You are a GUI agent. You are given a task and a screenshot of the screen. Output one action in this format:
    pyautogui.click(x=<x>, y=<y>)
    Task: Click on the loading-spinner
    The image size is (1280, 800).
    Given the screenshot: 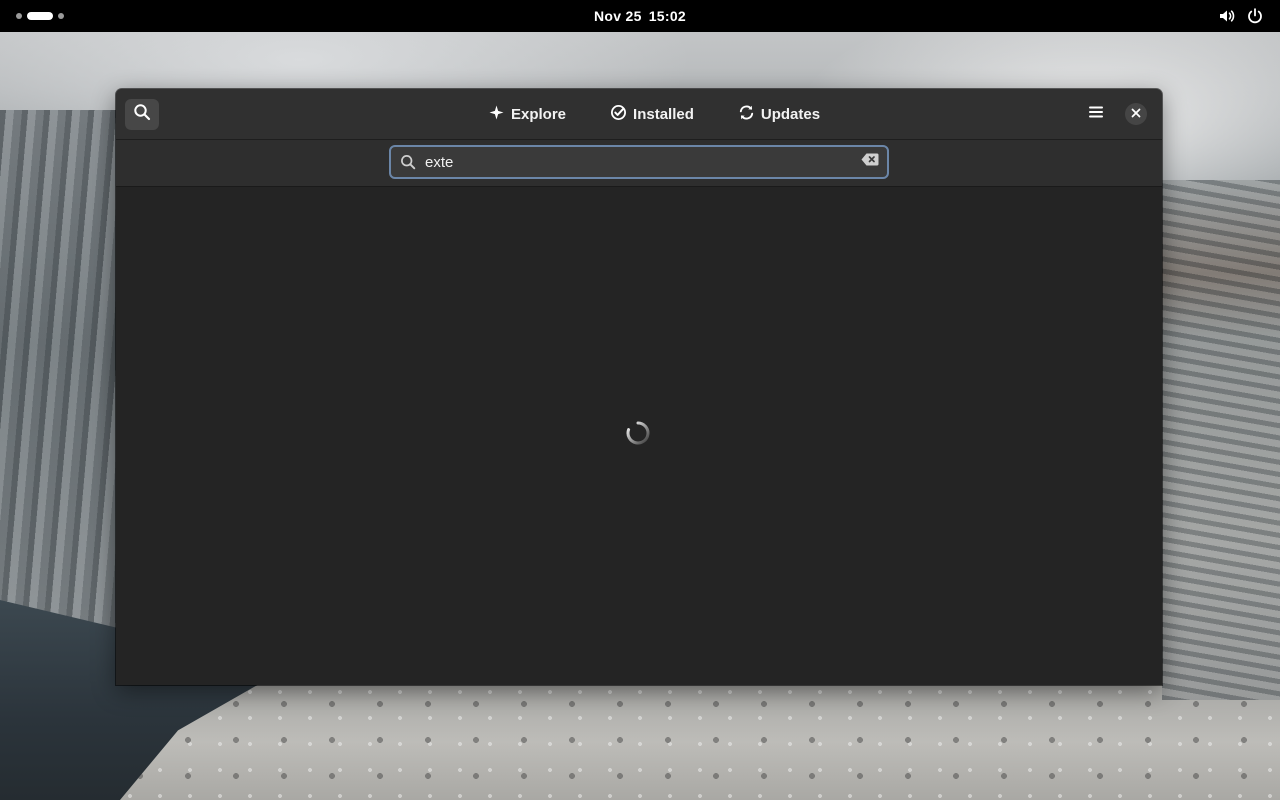 What is the action you would take?
    pyautogui.click(x=638, y=433)
    